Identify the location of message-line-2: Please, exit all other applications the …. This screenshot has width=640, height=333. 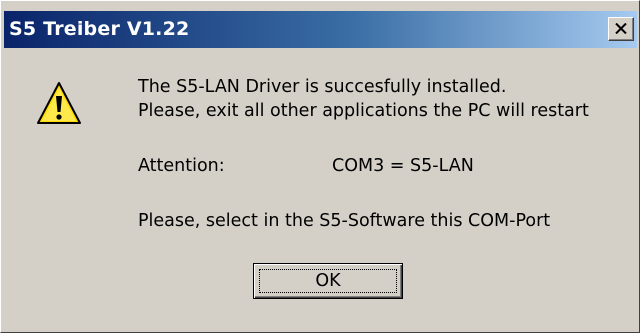
(363, 111).